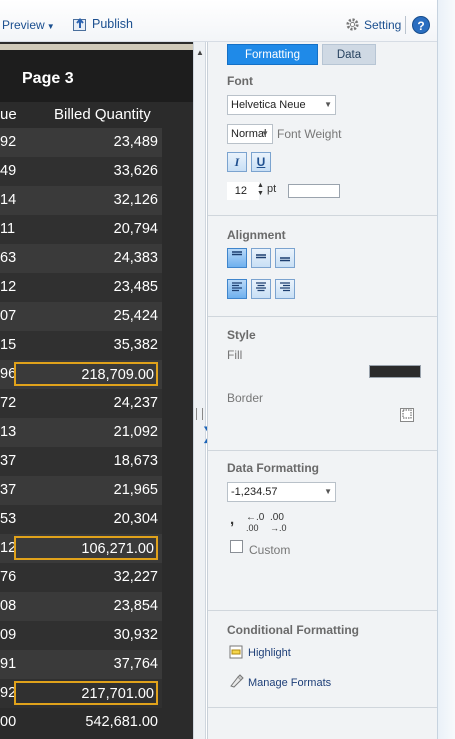 The image size is (455, 739). I want to click on table-cell-billed-quantity: 33,626, so click(86, 171).